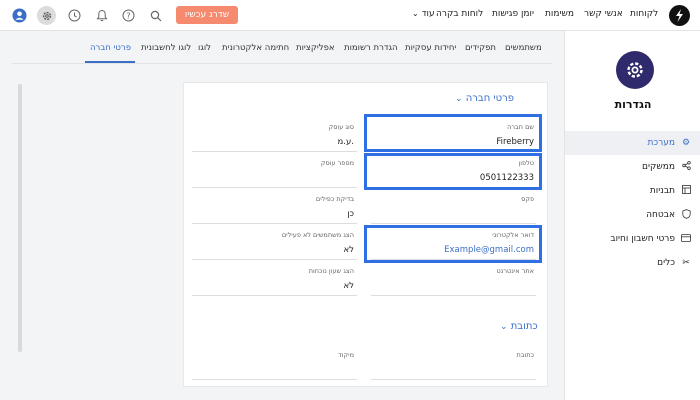 The height and width of the screenshot is (400, 700). Describe the element at coordinates (255, 48) in the screenshot. I see `tab-digital-signature: חתימה אלקטרונית` at that location.